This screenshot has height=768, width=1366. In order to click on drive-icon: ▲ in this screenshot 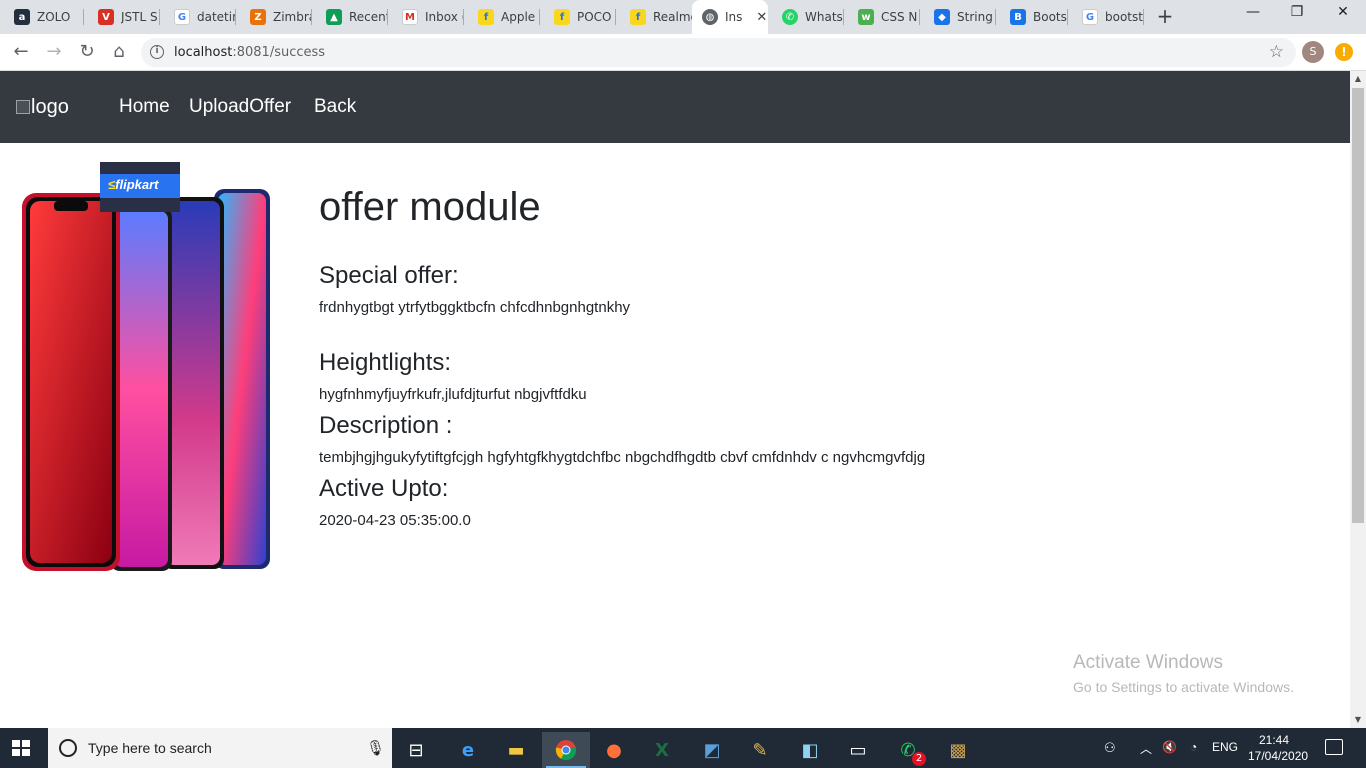, I will do `click(334, 17)`.